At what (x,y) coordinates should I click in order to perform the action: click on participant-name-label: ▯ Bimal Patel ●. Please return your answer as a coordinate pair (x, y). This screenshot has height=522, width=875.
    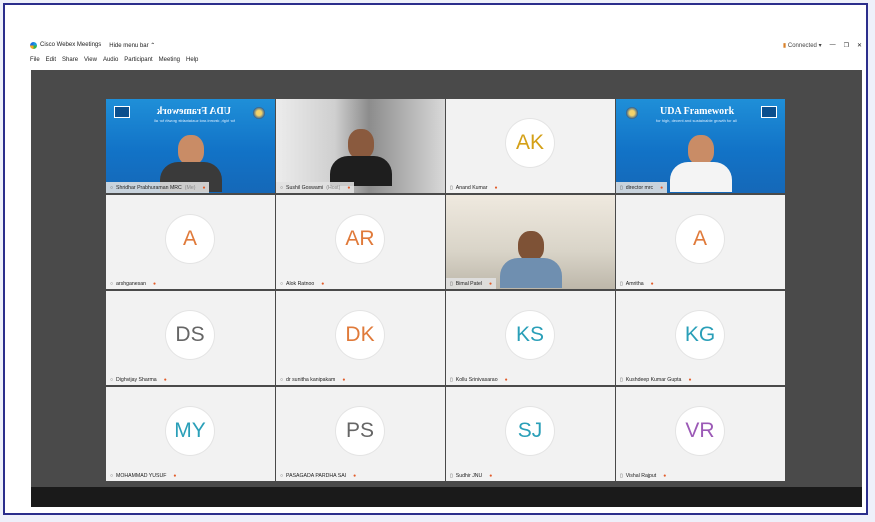
    Looking at the image, I should click on (471, 283).